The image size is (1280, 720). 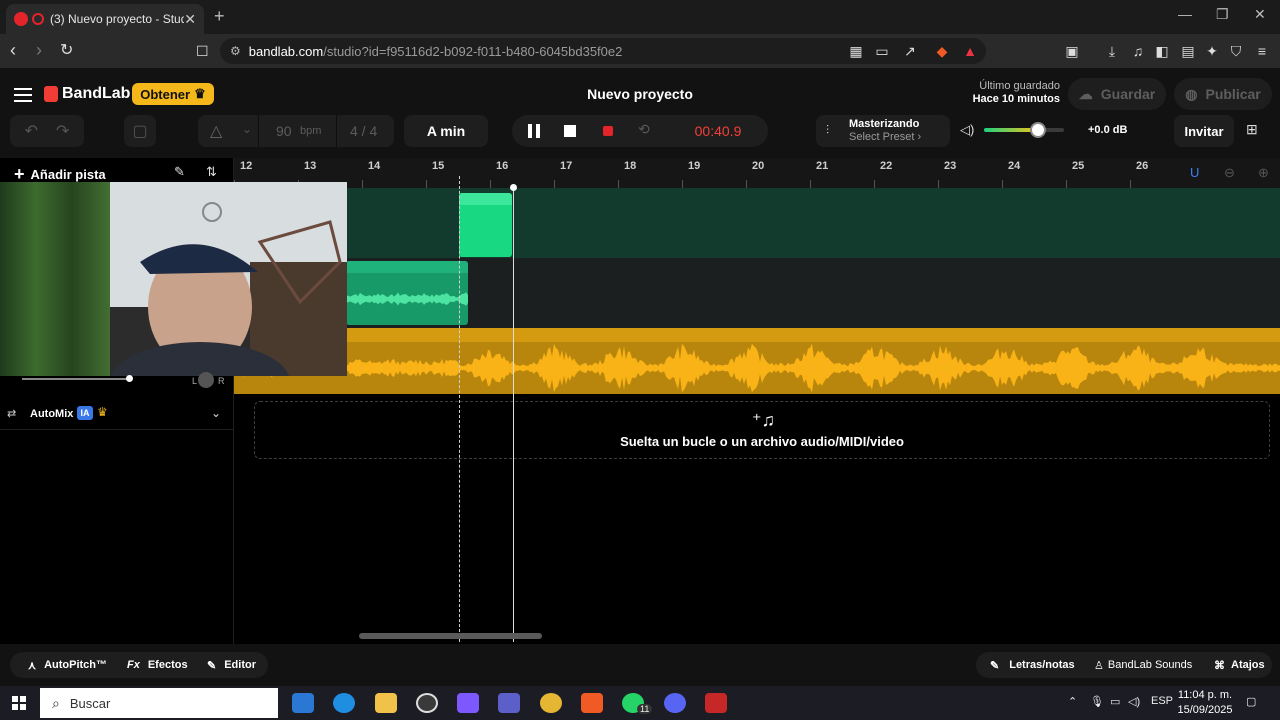 What do you see at coordinates (1072, 701) in the screenshot?
I see `chevron-up-icon: ⌃` at bounding box center [1072, 701].